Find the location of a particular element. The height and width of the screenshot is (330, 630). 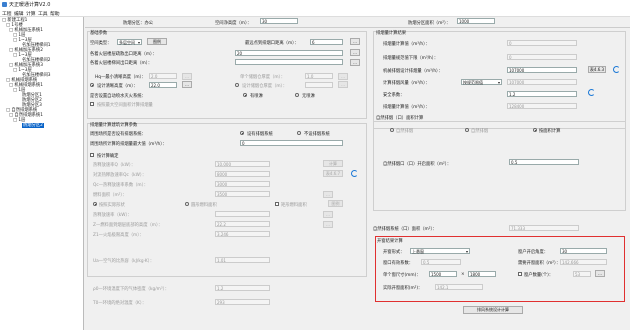

calc-checkbox is located at coordinates (92, 155).